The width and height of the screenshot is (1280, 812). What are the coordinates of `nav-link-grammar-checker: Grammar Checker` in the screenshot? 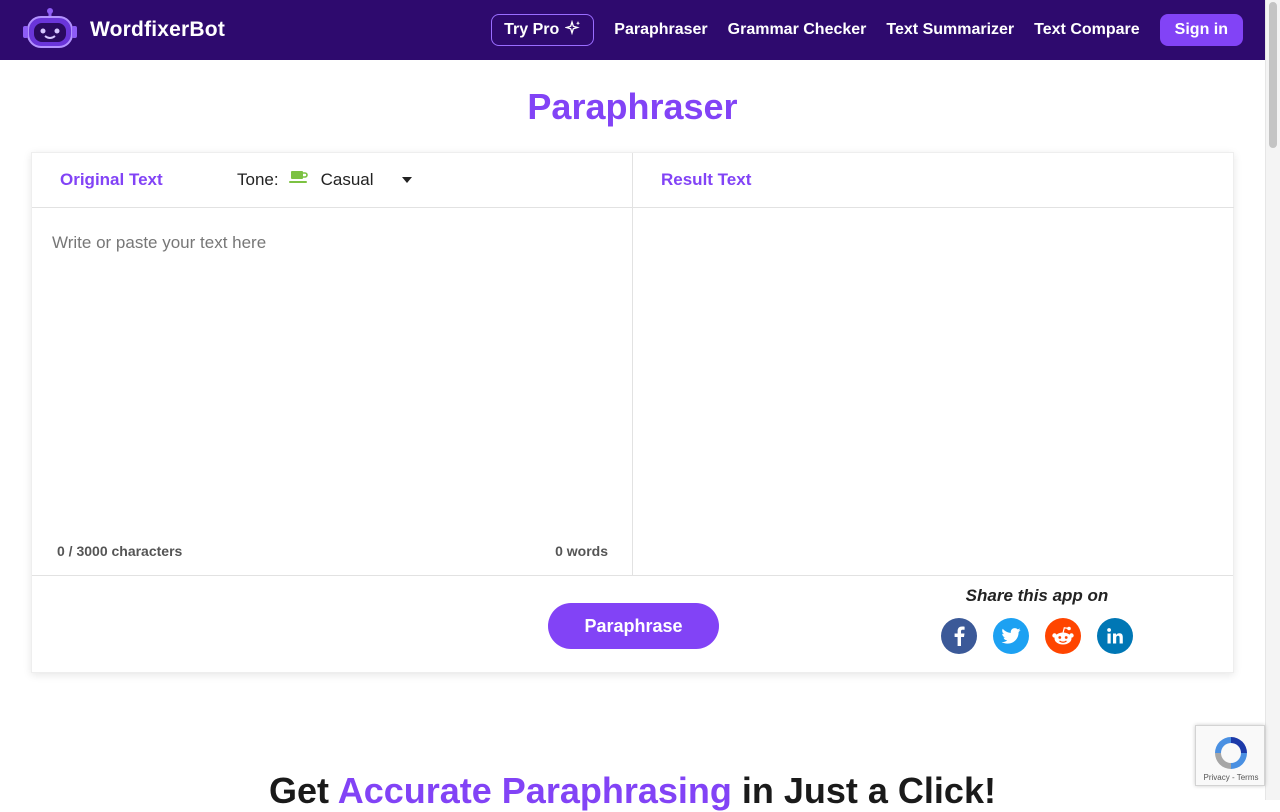 It's located at (797, 30).